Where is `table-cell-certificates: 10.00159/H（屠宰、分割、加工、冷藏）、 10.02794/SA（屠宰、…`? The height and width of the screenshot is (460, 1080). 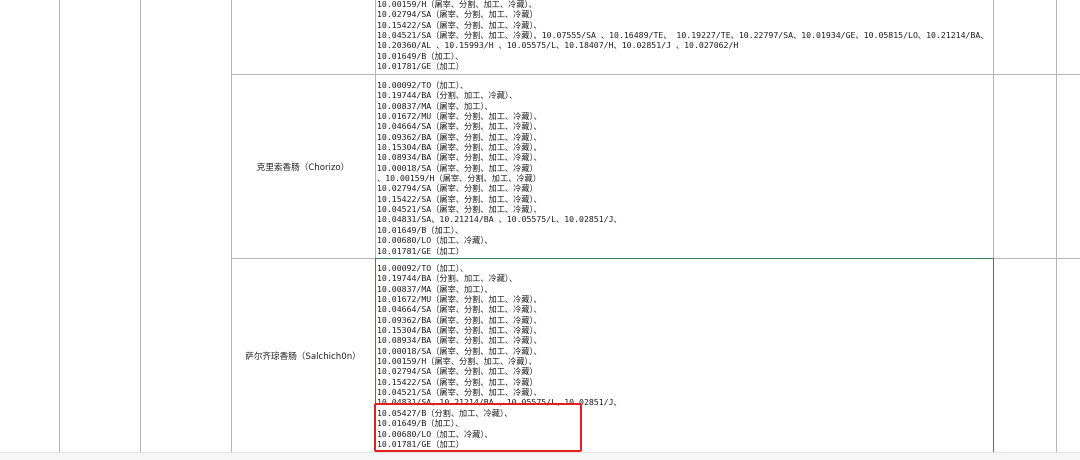 table-cell-certificates: 10.00159/H（屠宰、分割、加工、冷藏）、 10.02794/SA（屠宰、… is located at coordinates (682, 35).